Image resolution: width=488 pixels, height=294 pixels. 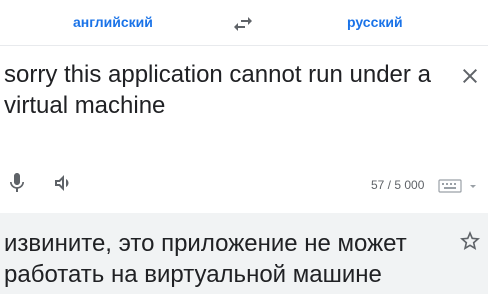 I want to click on keyboard-icon, so click(x=458, y=186).